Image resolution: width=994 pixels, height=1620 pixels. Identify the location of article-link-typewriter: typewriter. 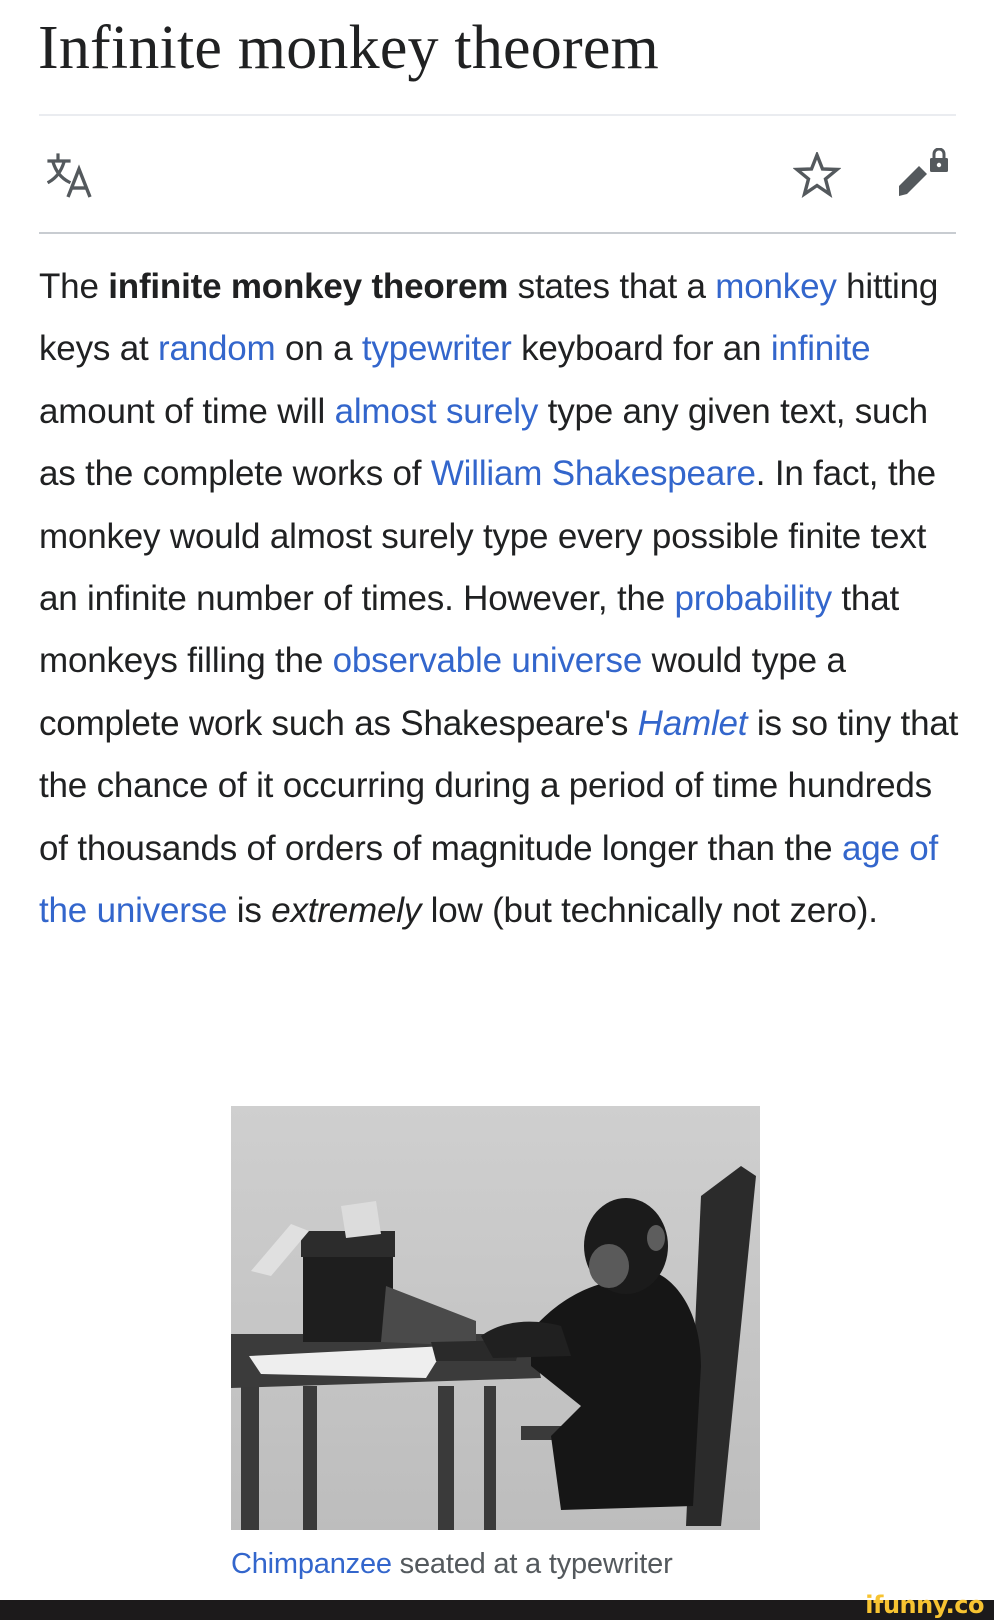
(437, 348).